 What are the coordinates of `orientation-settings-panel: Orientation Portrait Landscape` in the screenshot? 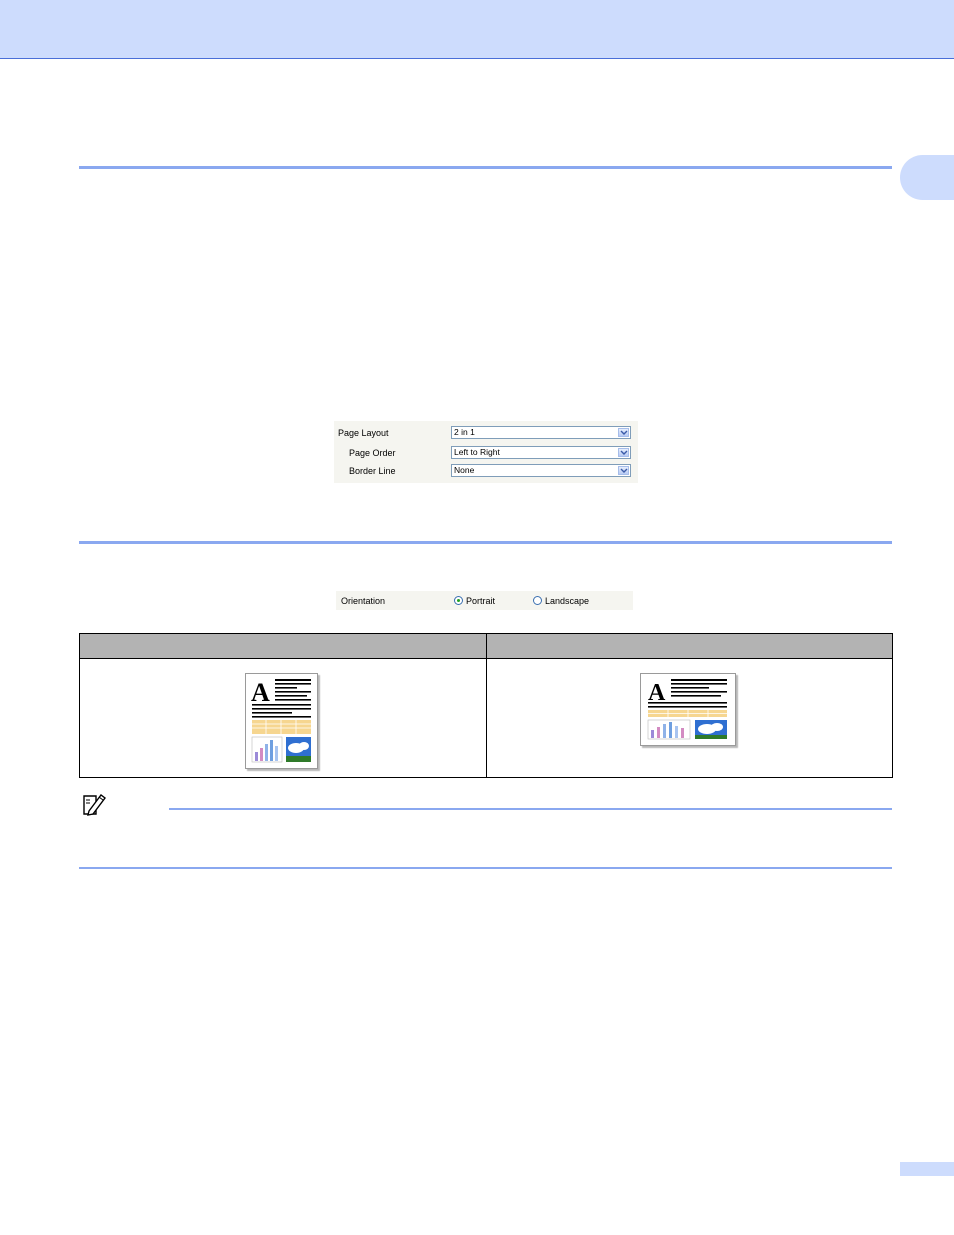 It's located at (484, 600).